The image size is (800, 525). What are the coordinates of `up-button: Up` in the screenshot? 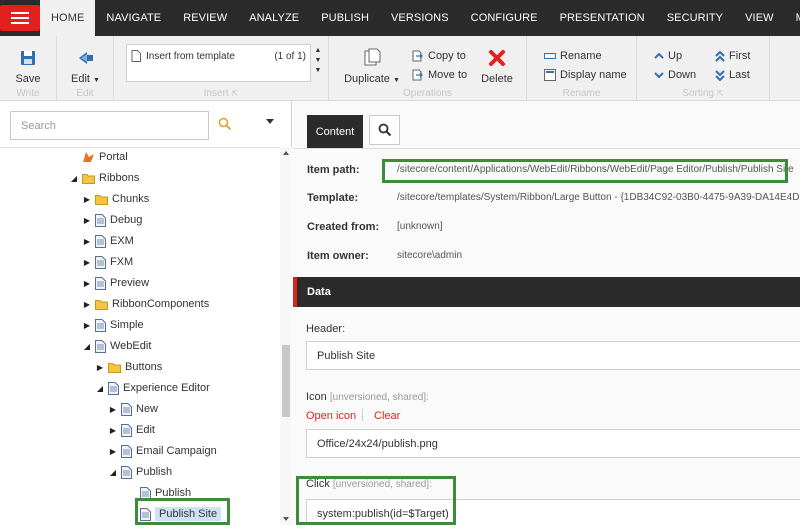 It's located at (668, 56).